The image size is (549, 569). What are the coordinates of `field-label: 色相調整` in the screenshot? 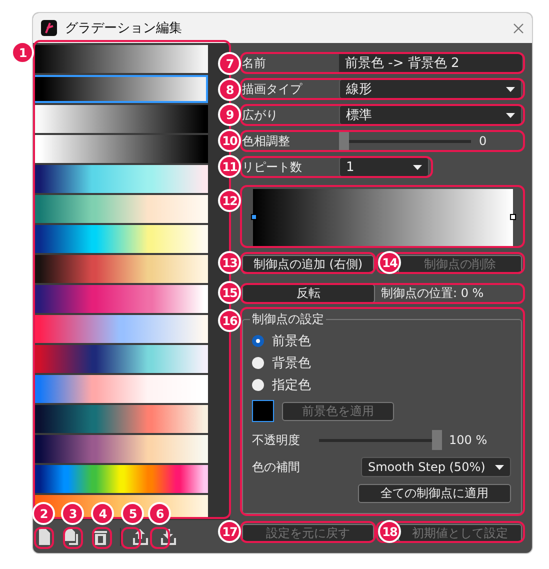 It's located at (266, 141).